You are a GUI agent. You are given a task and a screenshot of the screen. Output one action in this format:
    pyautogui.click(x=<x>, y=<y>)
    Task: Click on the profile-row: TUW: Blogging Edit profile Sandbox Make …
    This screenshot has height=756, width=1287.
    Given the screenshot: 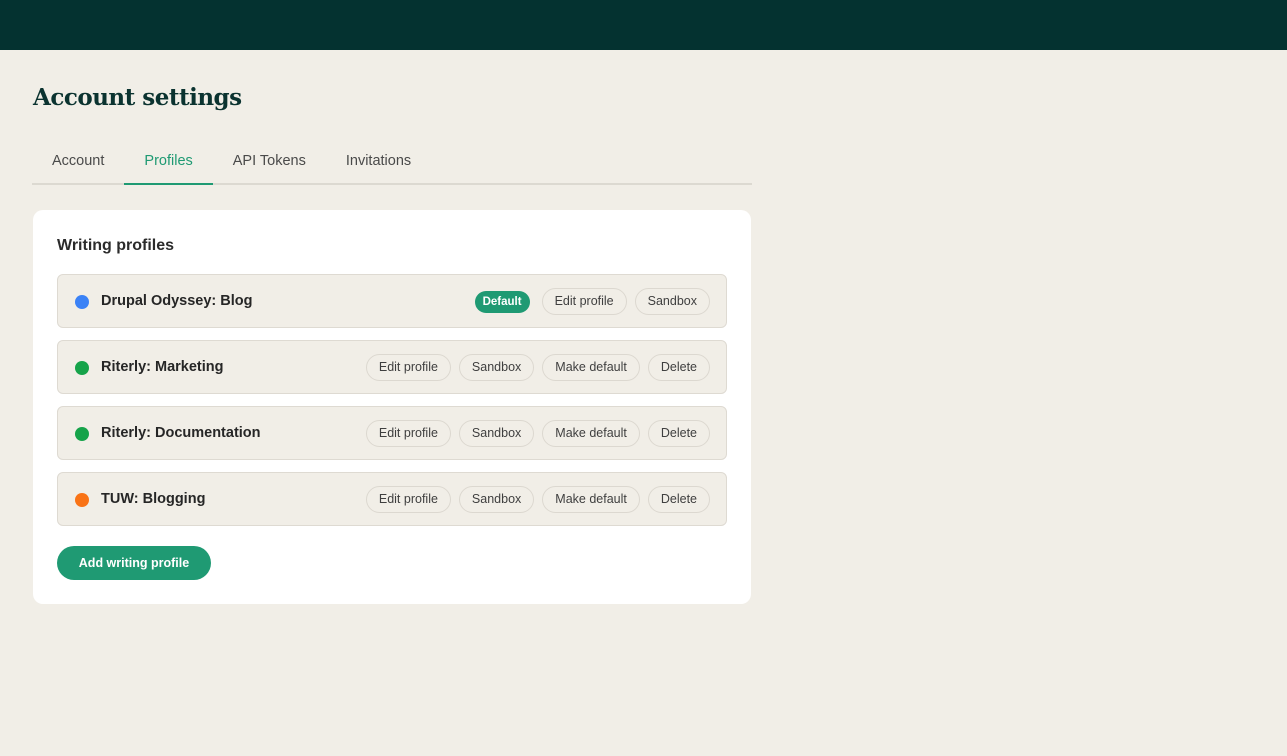 What is the action you would take?
    pyautogui.click(x=392, y=499)
    